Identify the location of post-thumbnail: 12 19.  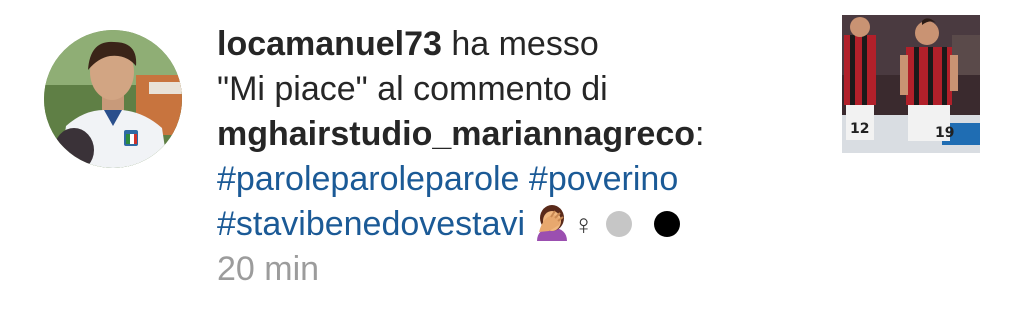
(911, 84).